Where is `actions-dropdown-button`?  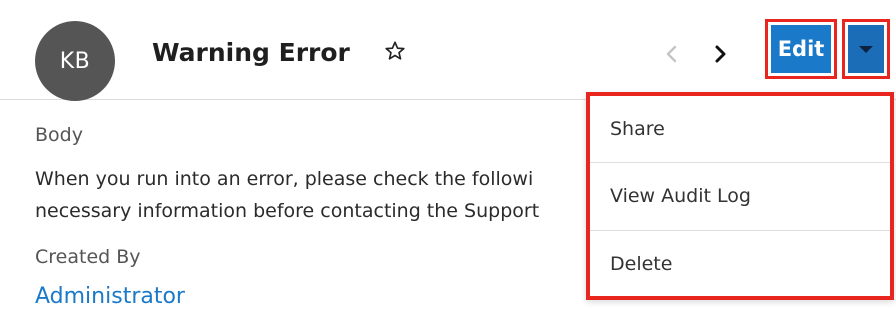 actions-dropdown-button is located at coordinates (866, 49).